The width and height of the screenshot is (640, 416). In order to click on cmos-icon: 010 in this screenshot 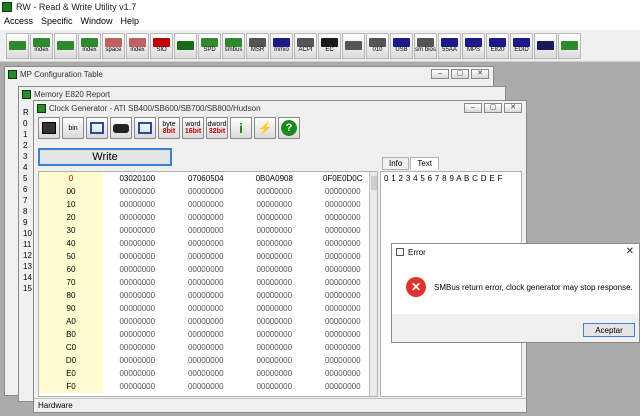, I will do `click(377, 45)`.